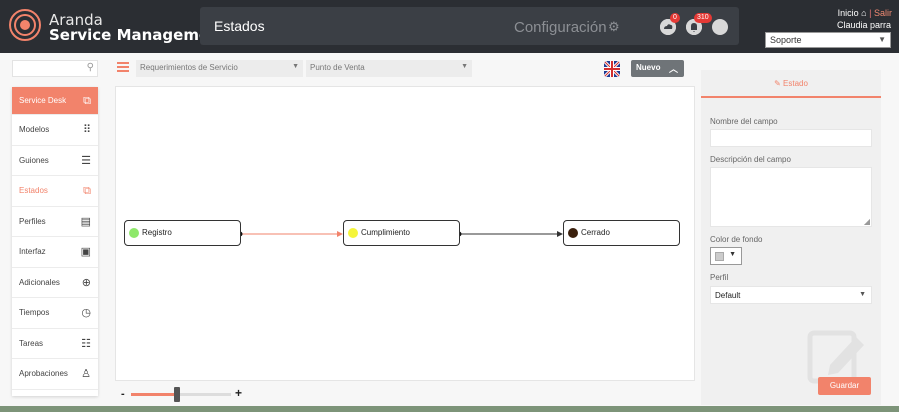  I want to click on field-name-input, so click(791, 138).